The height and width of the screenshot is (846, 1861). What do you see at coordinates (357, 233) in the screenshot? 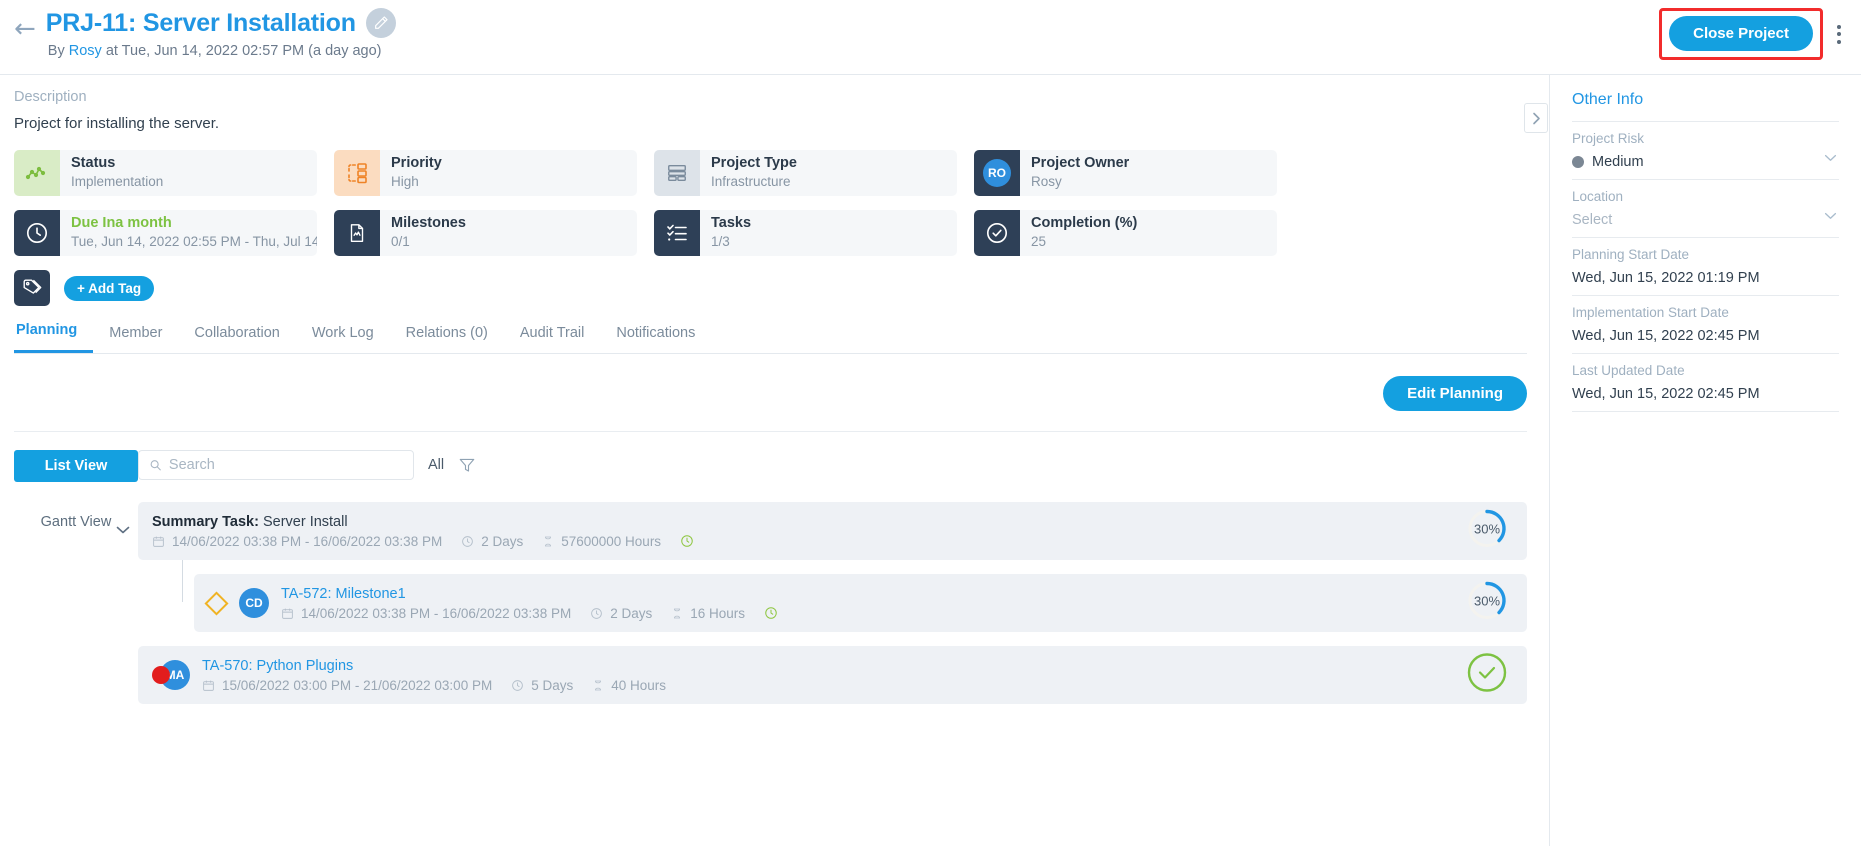
I see `milestone-doc-icon` at bounding box center [357, 233].